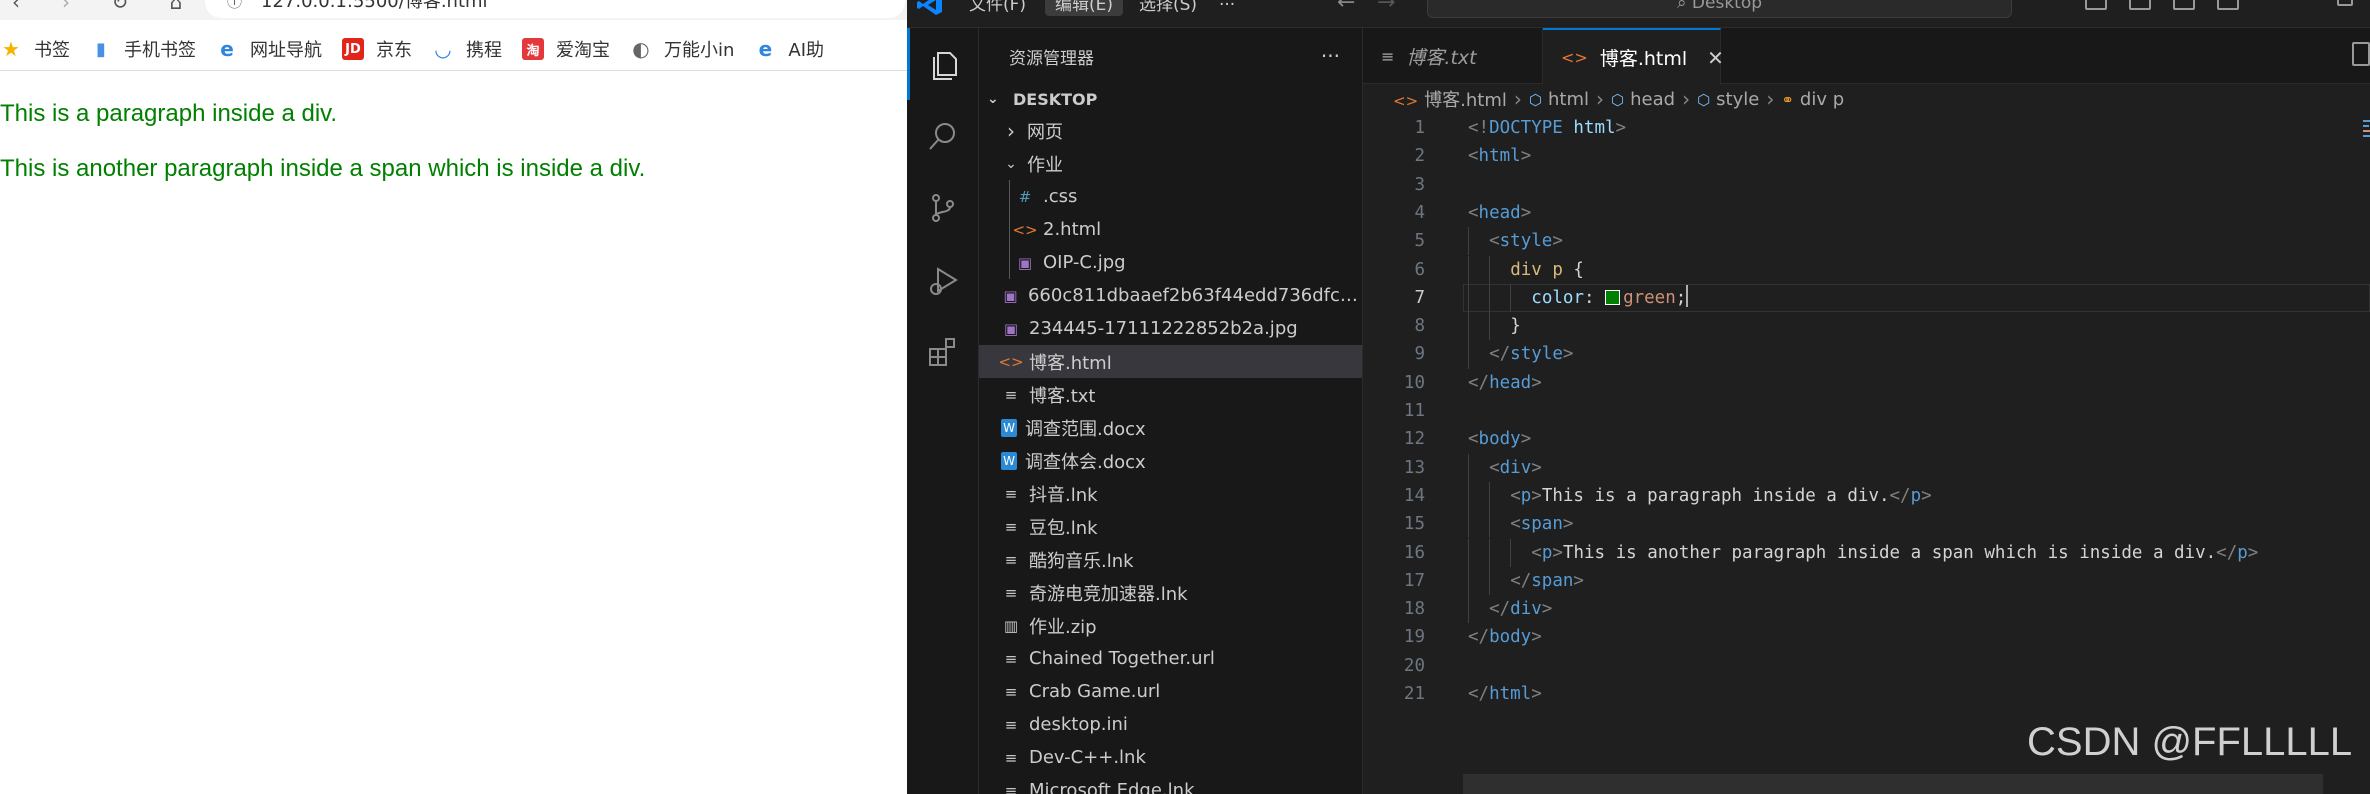 This screenshot has height=794, width=2370. I want to click on explorer-icon, so click(943, 64).